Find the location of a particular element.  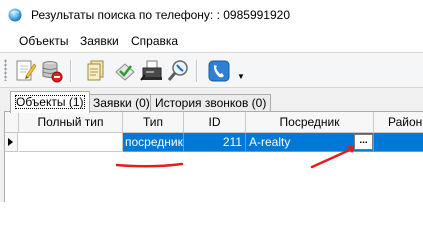

tab-call-history: История звонков (0) is located at coordinates (211, 103).